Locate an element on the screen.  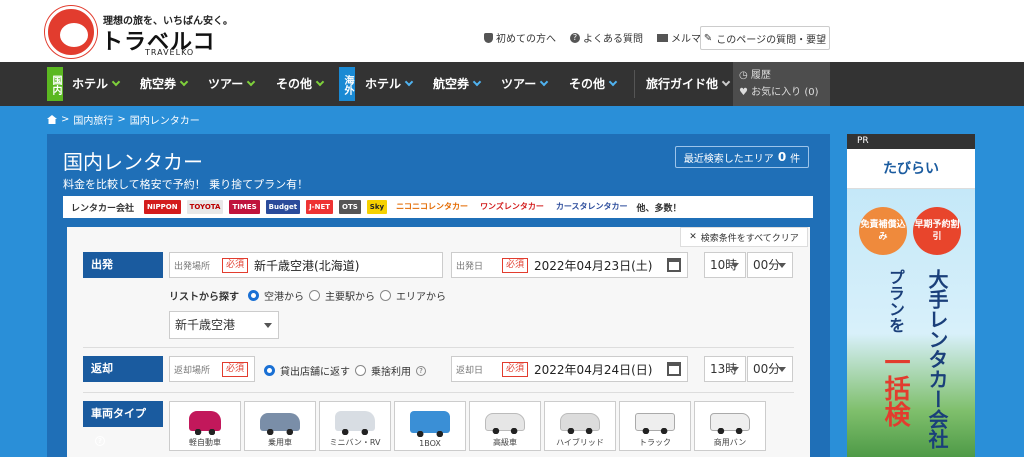
ad-brand: たびらい is located at coordinates (911, 169).